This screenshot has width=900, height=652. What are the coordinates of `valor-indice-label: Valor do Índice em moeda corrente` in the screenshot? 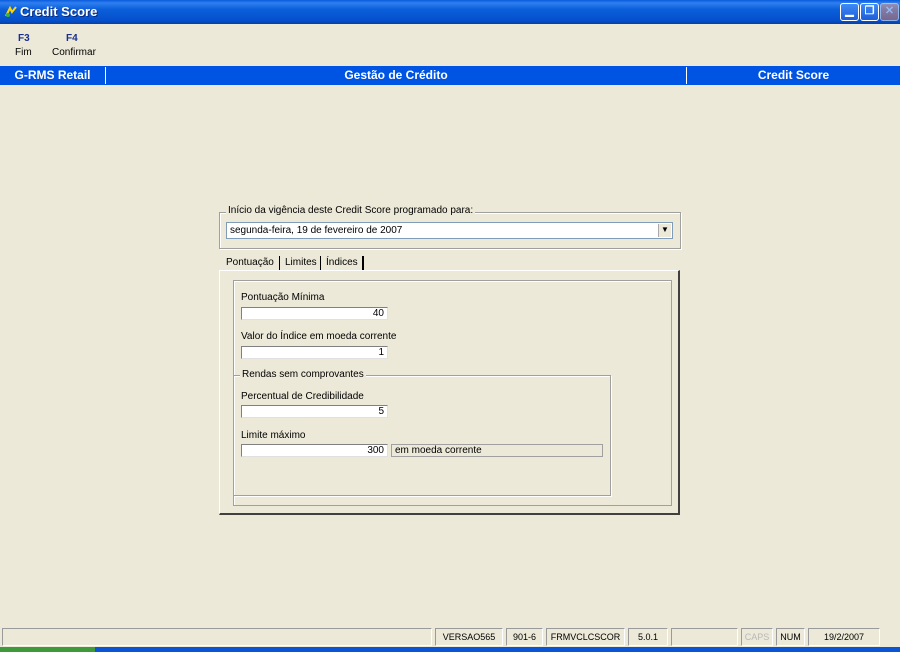 It's located at (319, 336).